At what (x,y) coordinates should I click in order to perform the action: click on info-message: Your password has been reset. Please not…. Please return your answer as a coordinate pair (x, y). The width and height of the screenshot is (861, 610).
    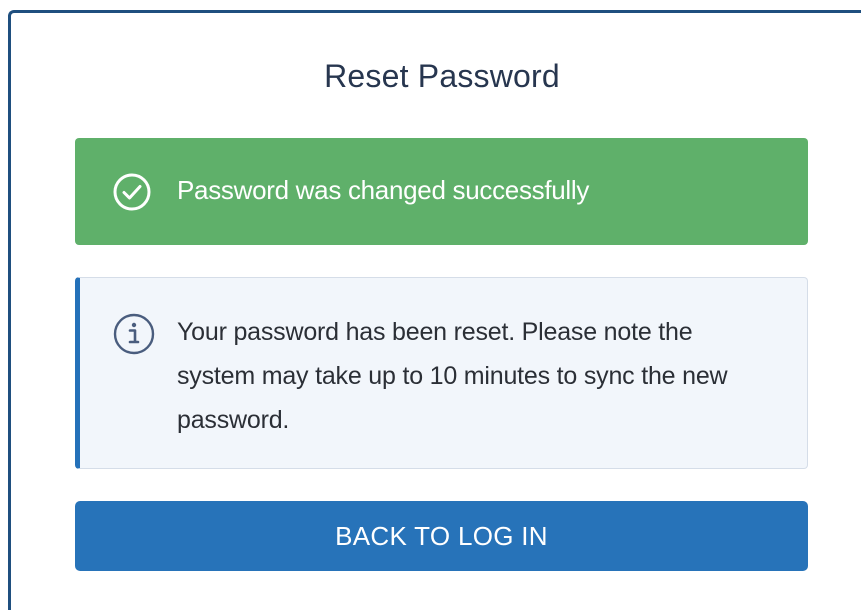
    Looking at the image, I should click on (452, 376).